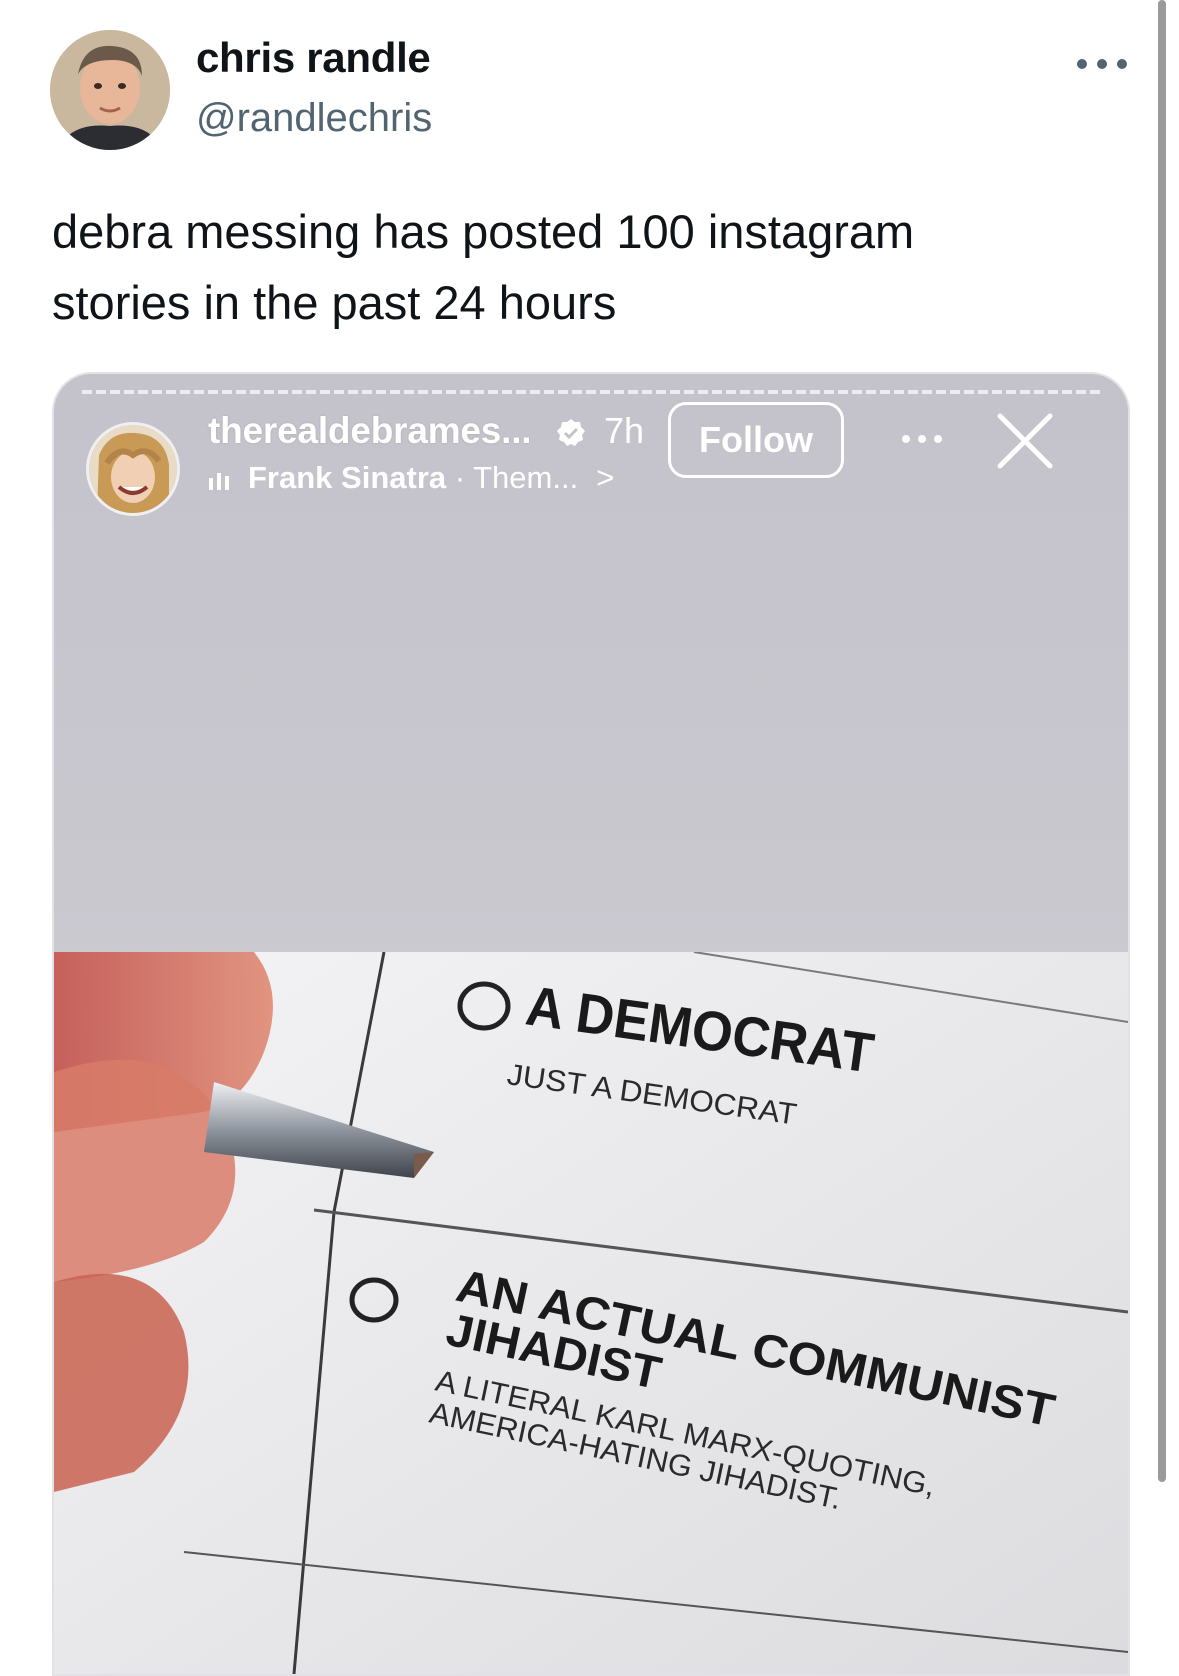 The height and width of the screenshot is (1676, 1179). I want to click on tweet-text-line: stories in the past 24 hours, so click(334, 302).